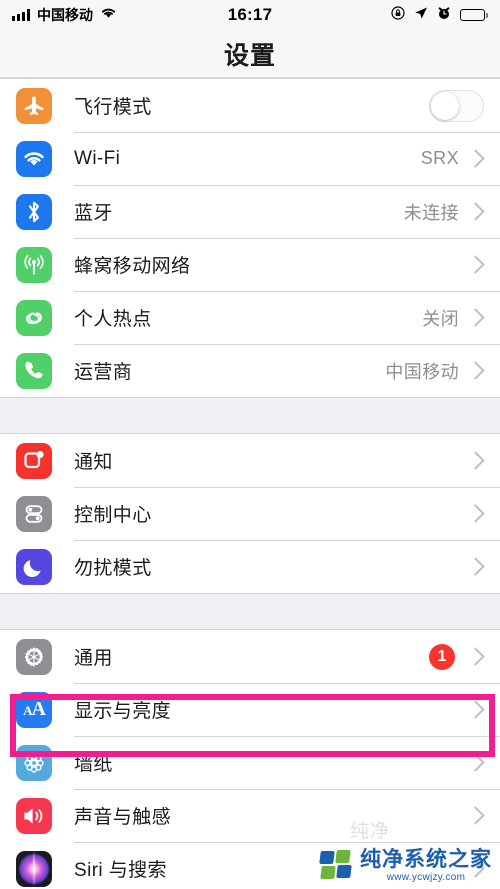  Describe the element at coordinates (34, 709) in the screenshot. I see `aa-text-icon: AA` at that location.